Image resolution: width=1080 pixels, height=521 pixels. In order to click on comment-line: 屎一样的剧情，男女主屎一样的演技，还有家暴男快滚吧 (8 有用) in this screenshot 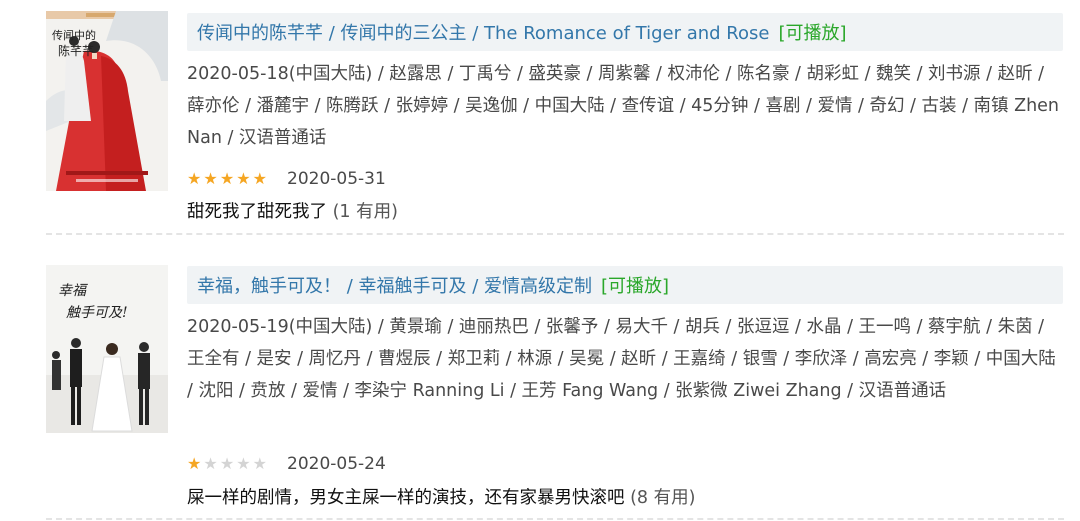, I will do `click(441, 496)`.